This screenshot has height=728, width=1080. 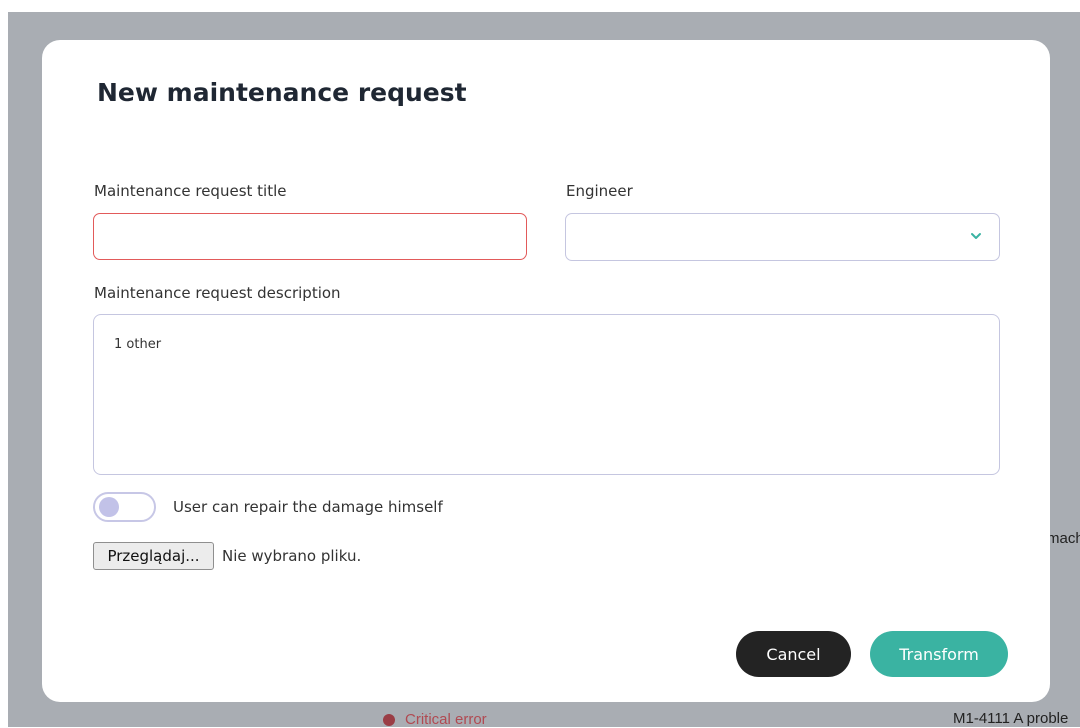 I want to click on critical-error-label: Critical error, so click(x=446, y=719).